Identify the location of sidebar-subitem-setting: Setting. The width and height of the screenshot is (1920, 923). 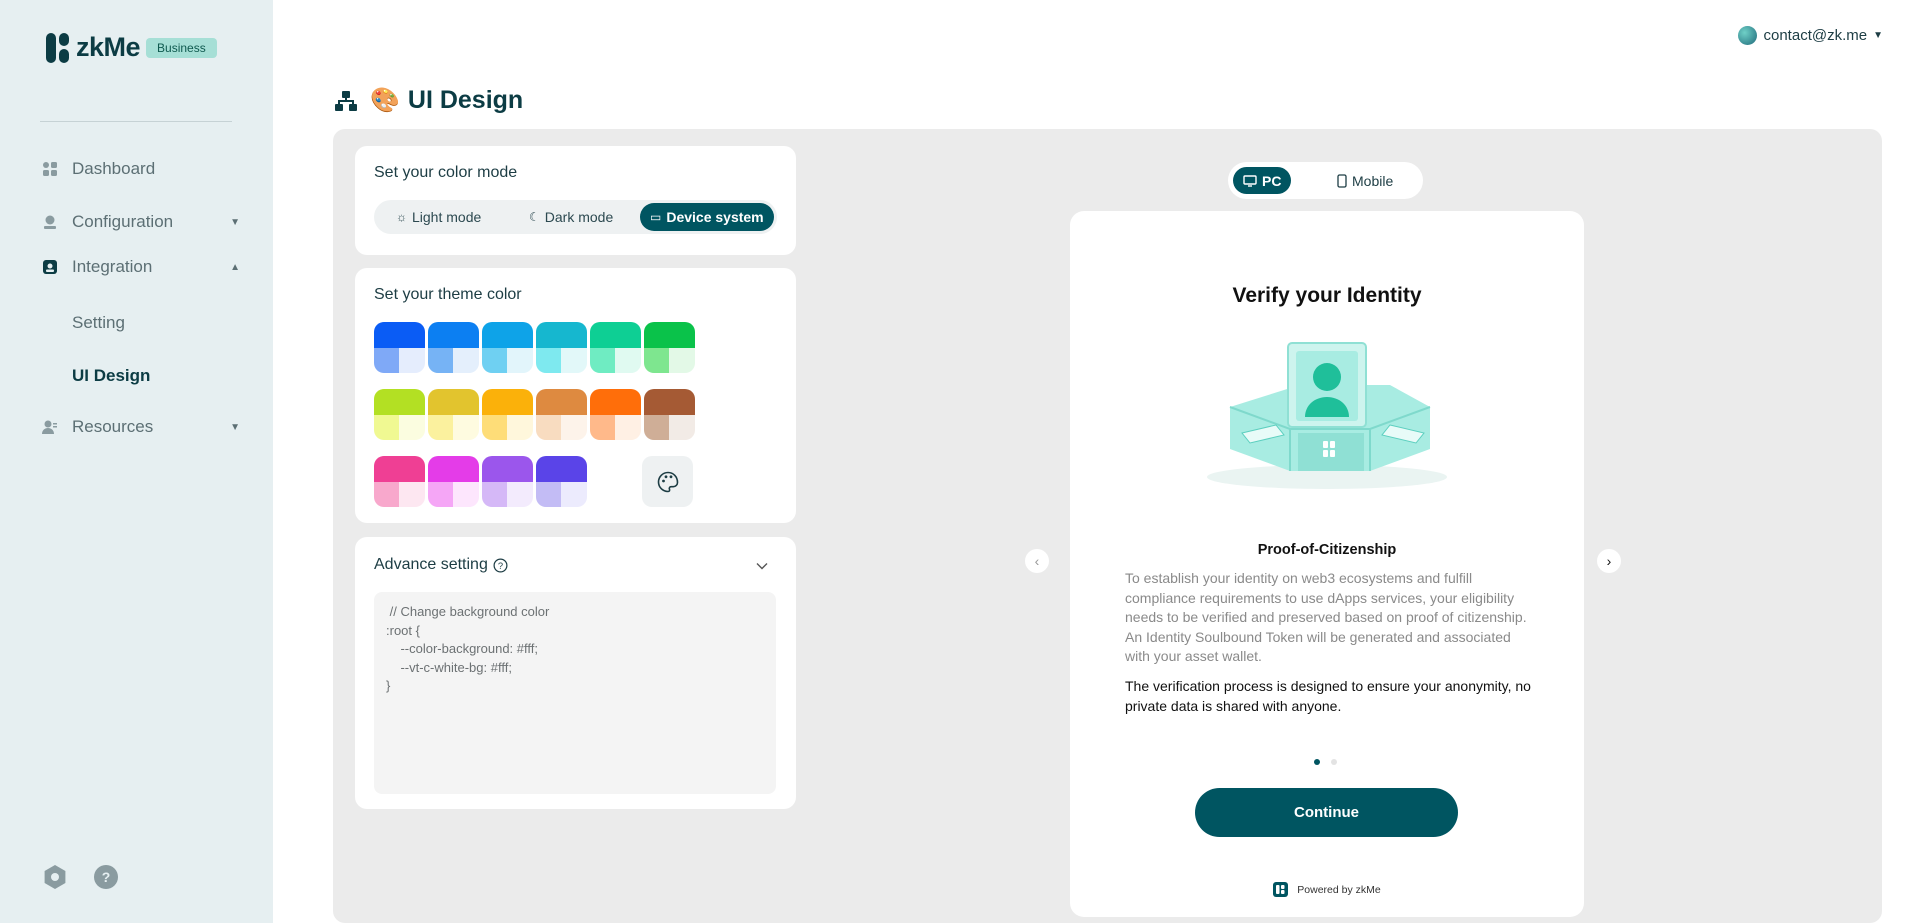
(98, 323).